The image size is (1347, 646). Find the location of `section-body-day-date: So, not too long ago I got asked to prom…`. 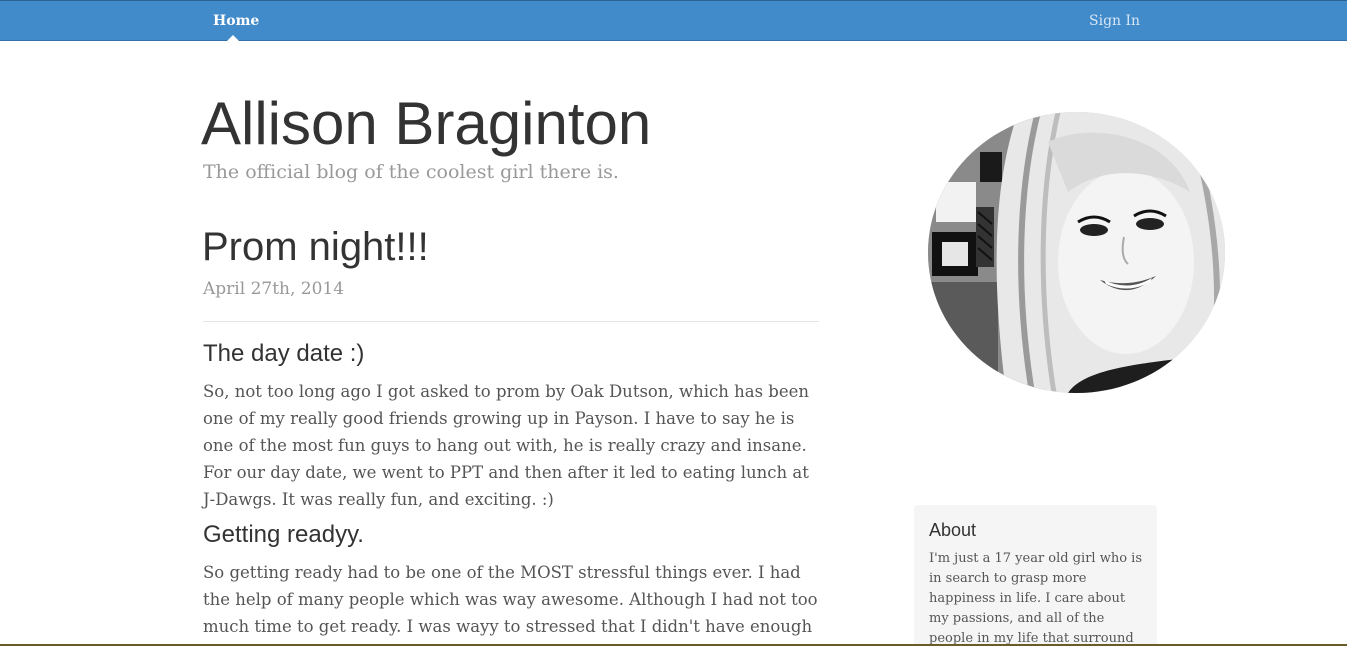

section-body-day-date: So, not too long ago I got asked to prom… is located at coordinates (506, 445).